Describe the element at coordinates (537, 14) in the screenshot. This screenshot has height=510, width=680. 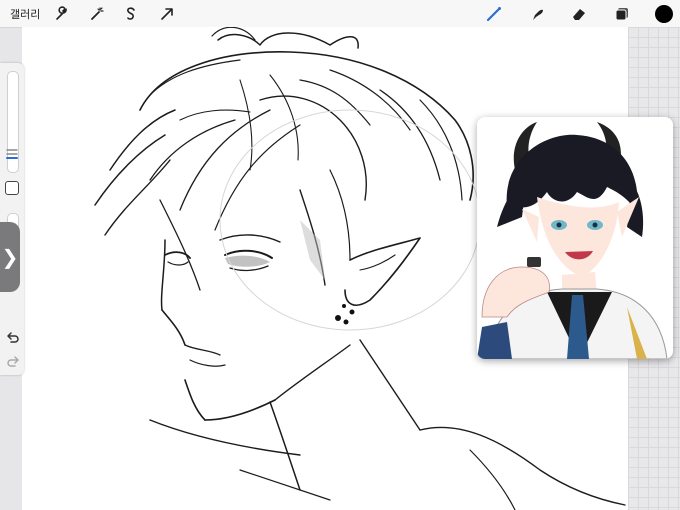
I see `smudge-icon` at that location.